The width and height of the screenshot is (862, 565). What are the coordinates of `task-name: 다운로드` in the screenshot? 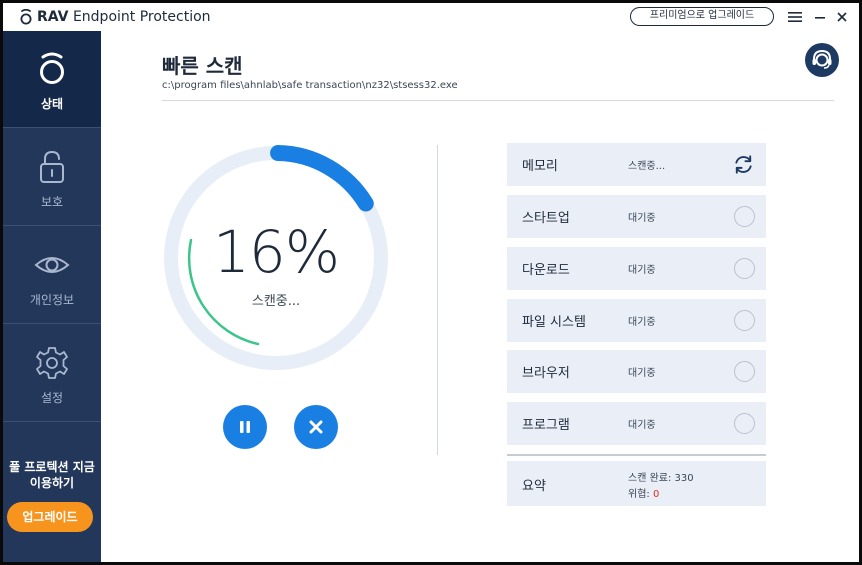 It's located at (546, 270).